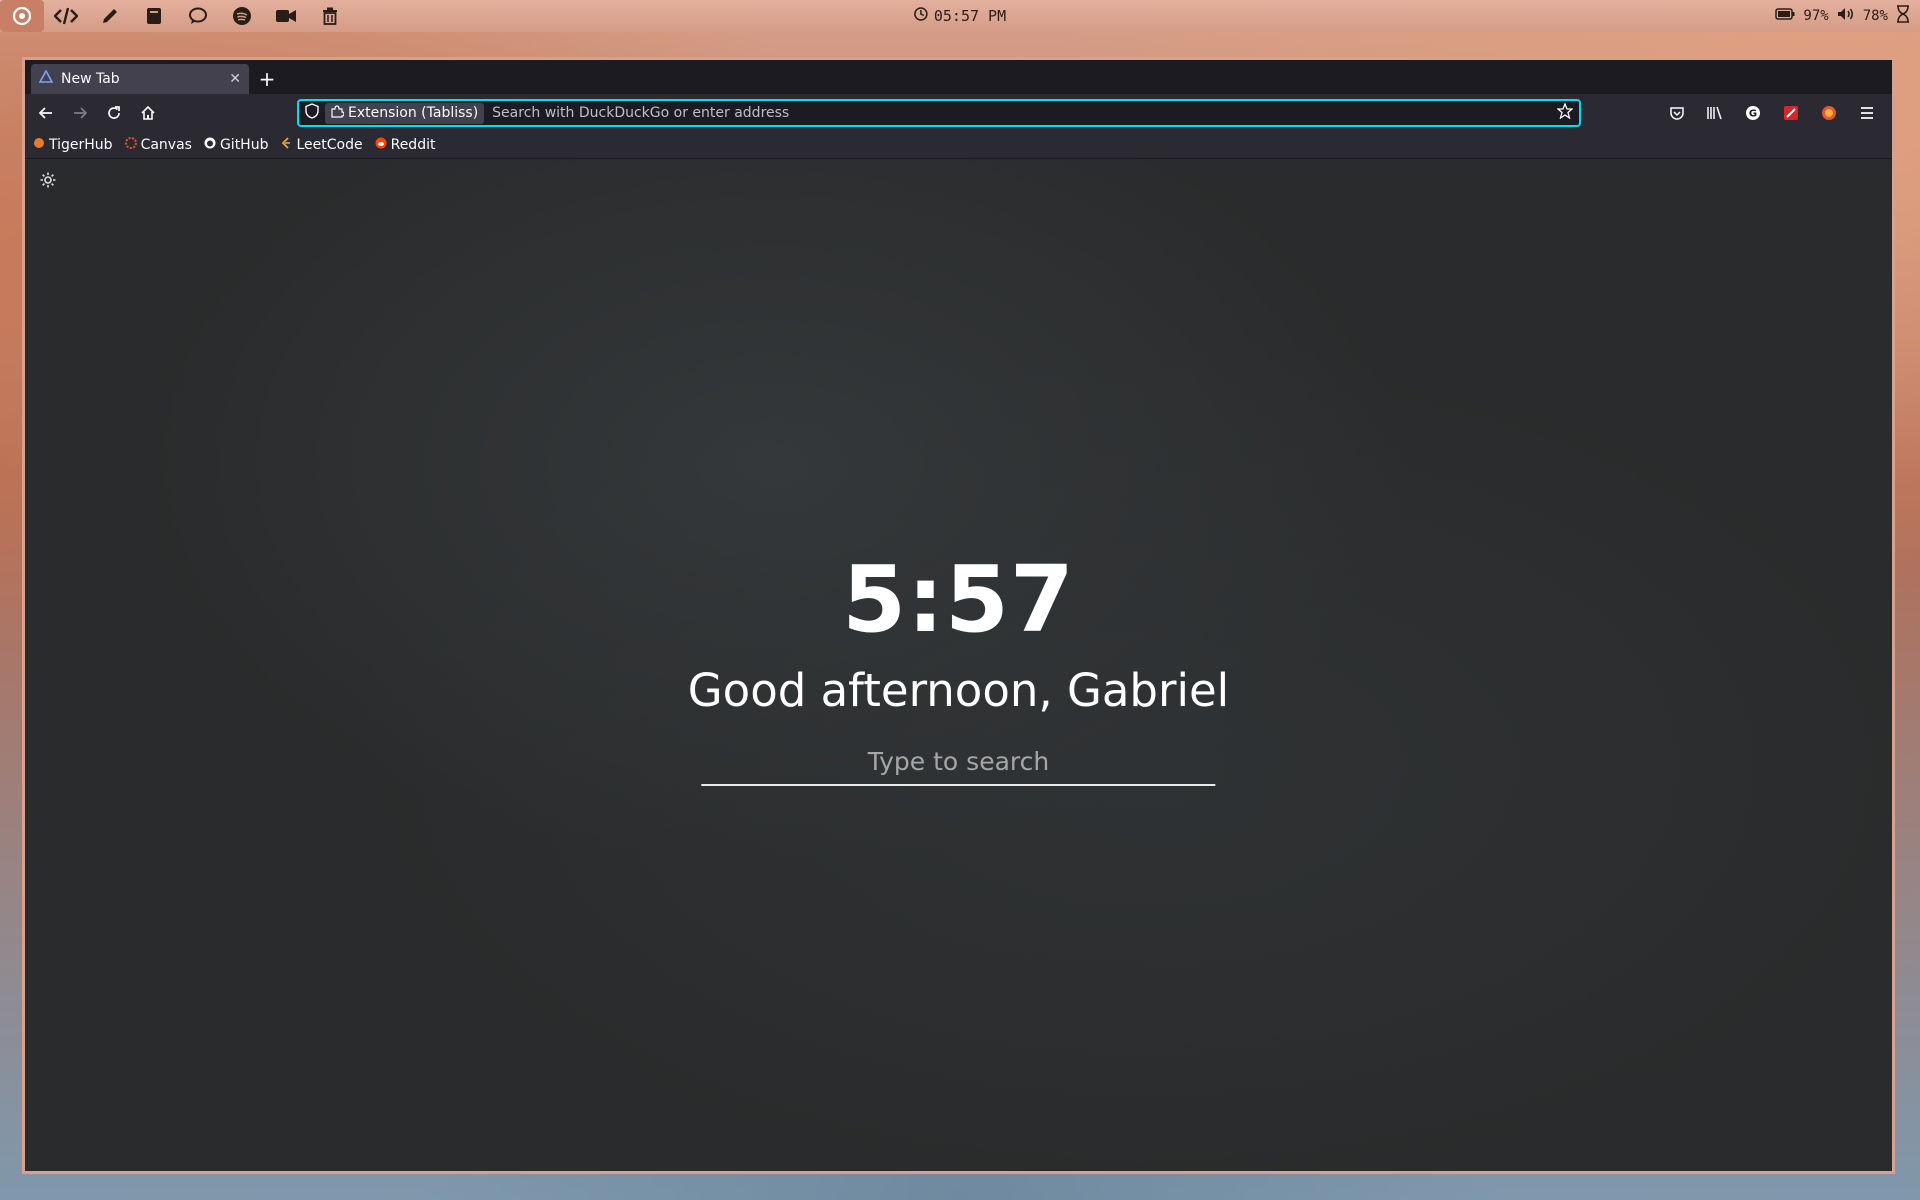 This screenshot has width=1920, height=1200. What do you see at coordinates (154, 16) in the screenshot?
I see `notebook-icon` at bounding box center [154, 16].